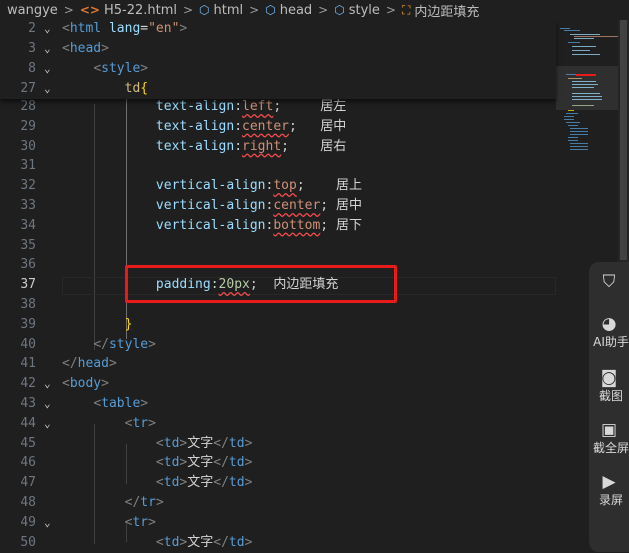 The height and width of the screenshot is (553, 629). I want to click on breadcrumb-label: html, so click(228, 10).